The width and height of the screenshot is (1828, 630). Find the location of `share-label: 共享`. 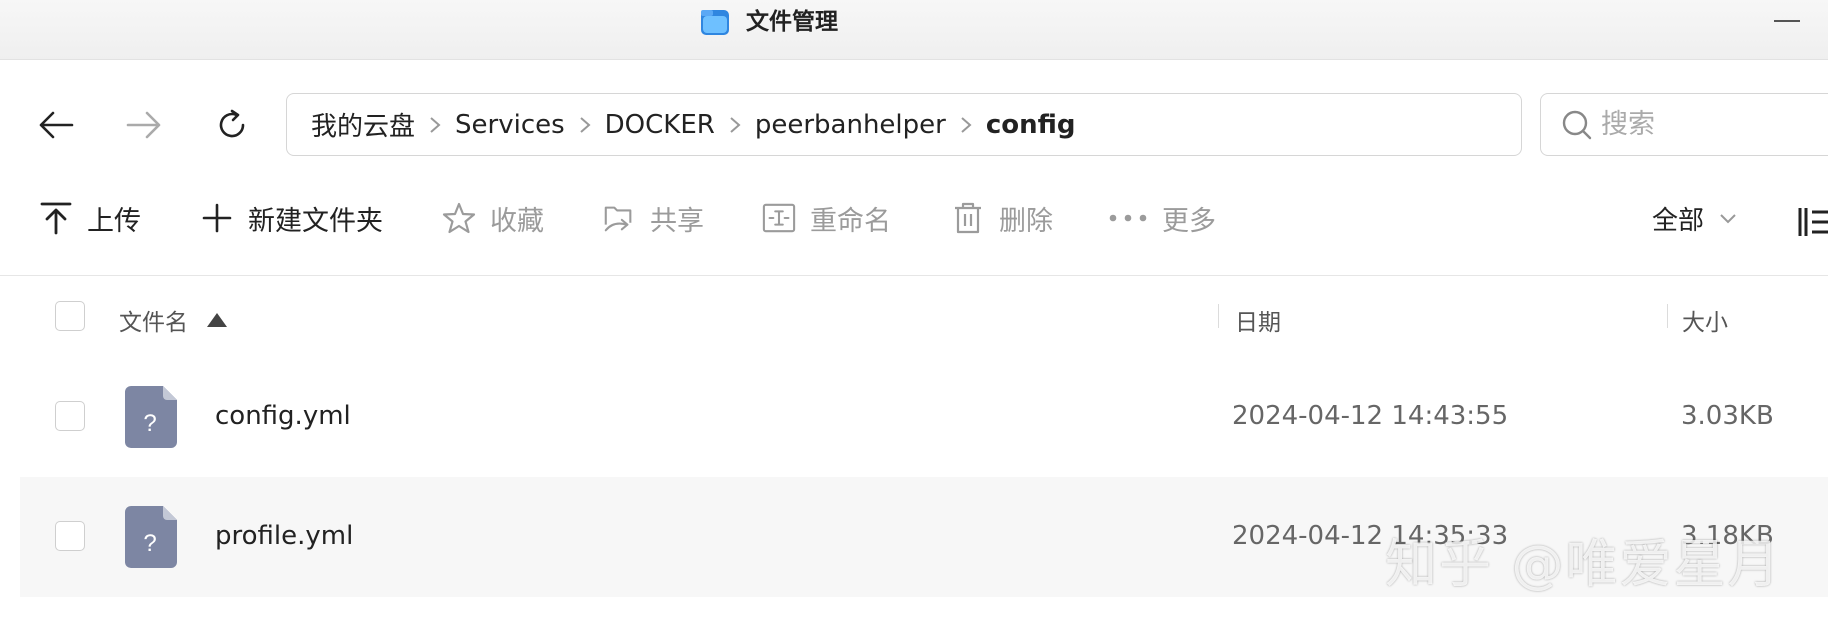

share-label: 共享 is located at coordinates (677, 221).